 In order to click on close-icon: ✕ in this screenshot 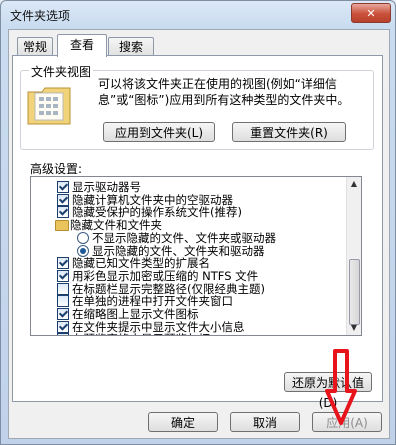, I will do `click(371, 13)`.